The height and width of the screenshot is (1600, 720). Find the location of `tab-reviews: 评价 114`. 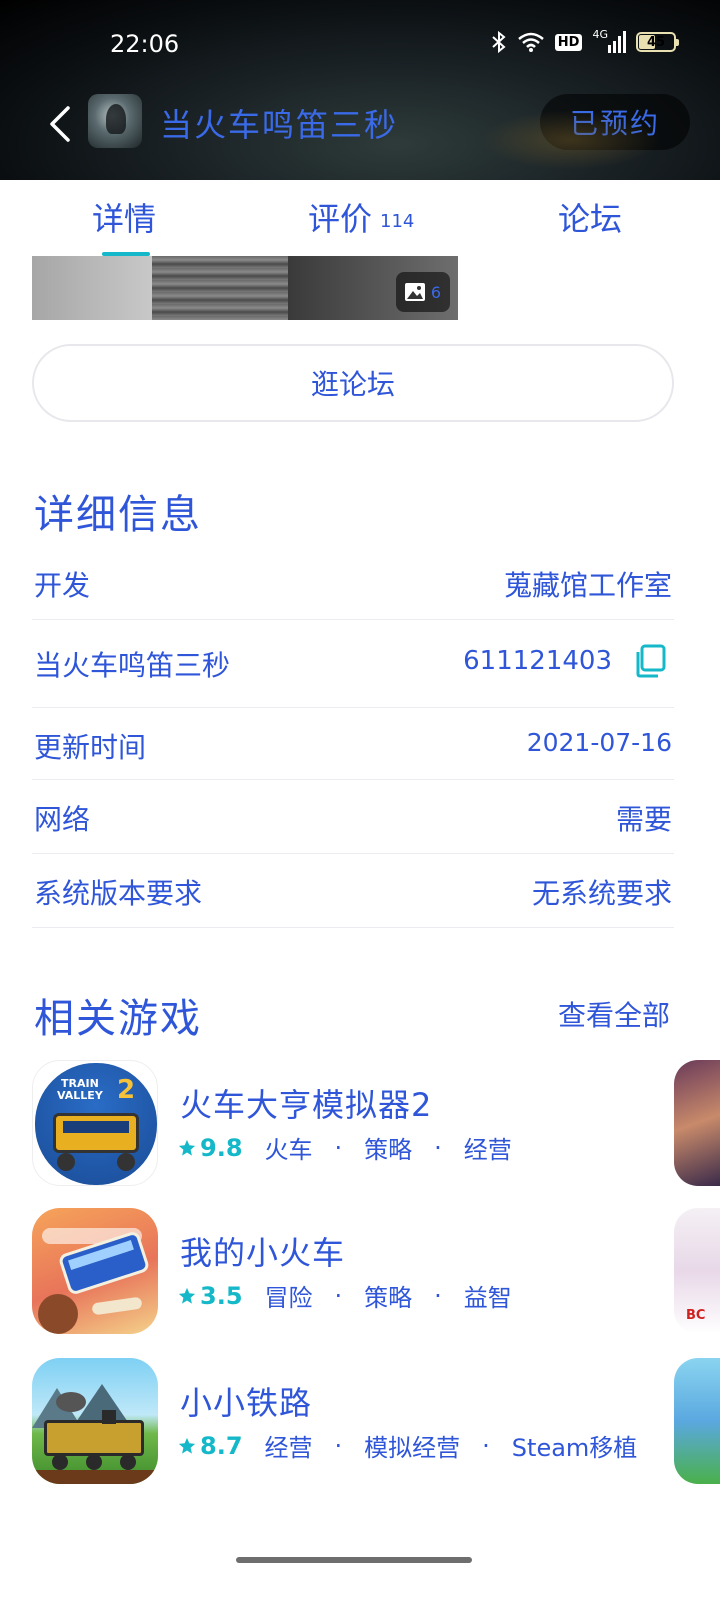

tab-reviews: 评价 114 is located at coordinates (361, 217).